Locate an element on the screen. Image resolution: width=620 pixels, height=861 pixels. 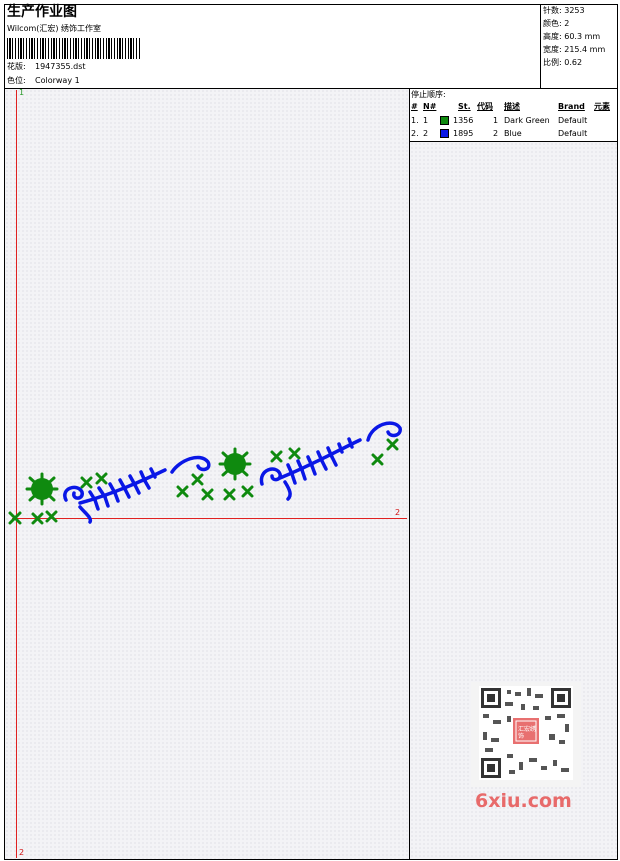
table-row-1-stitches: 1356 is located at coordinates (463, 120).